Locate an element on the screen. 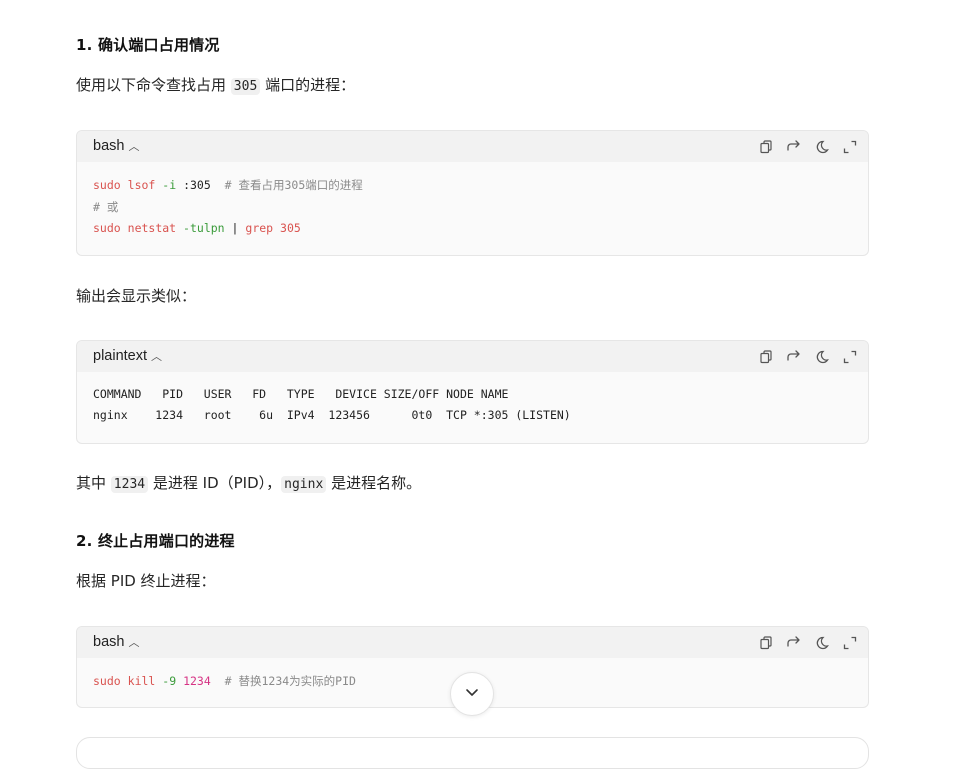  note-text: 其中 is located at coordinates (91, 483).